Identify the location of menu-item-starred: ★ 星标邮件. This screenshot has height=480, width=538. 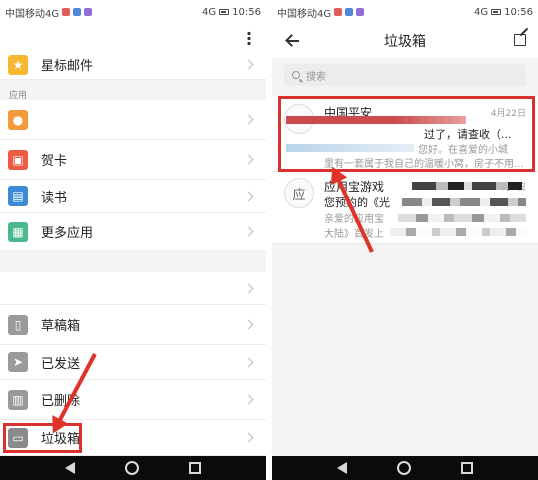
(133, 65).